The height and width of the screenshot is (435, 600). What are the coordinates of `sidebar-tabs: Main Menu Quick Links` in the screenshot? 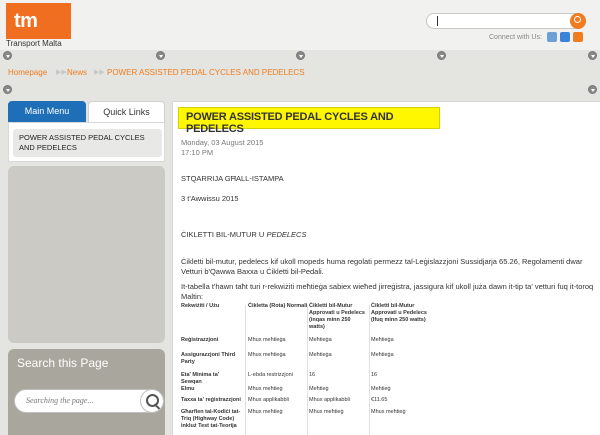 It's located at (86, 111).